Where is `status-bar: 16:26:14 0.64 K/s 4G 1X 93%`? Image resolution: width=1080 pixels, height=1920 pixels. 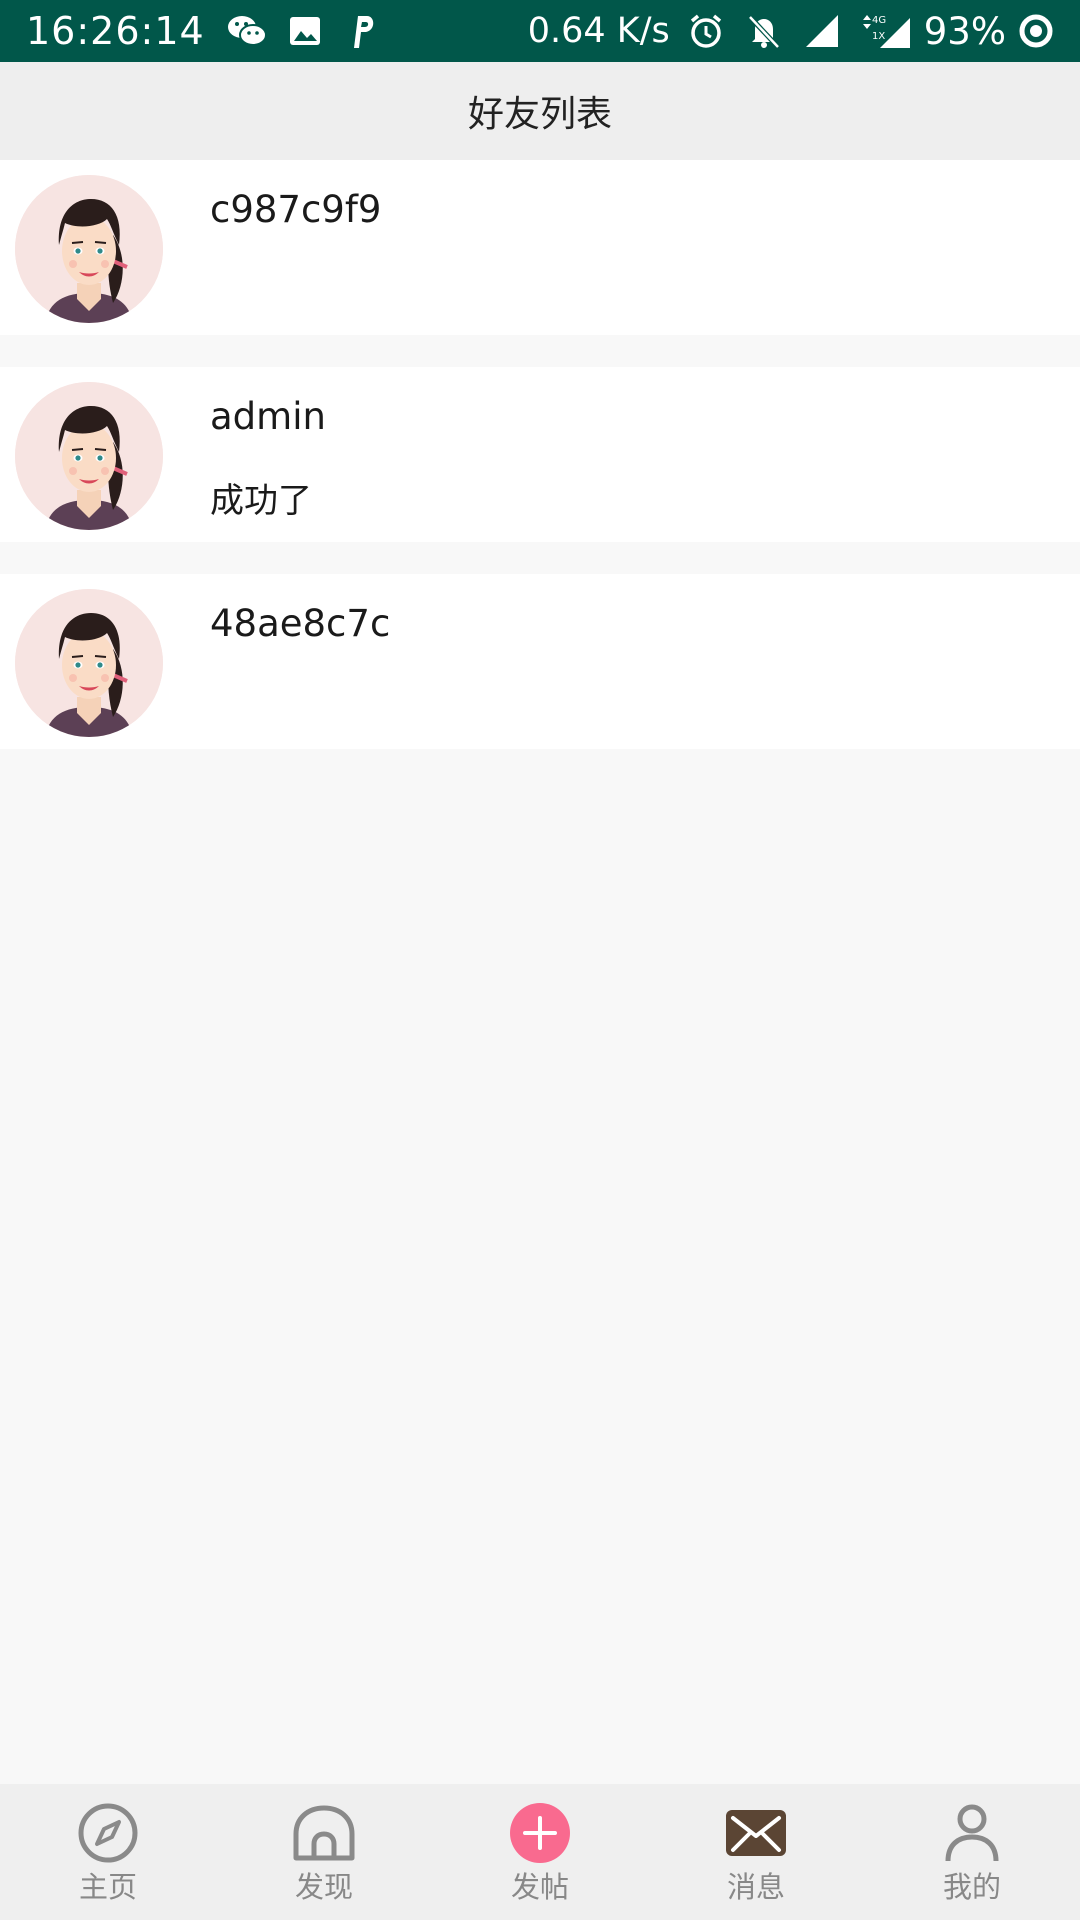 status-bar: 16:26:14 0.64 K/s 4G 1X 93% is located at coordinates (540, 31).